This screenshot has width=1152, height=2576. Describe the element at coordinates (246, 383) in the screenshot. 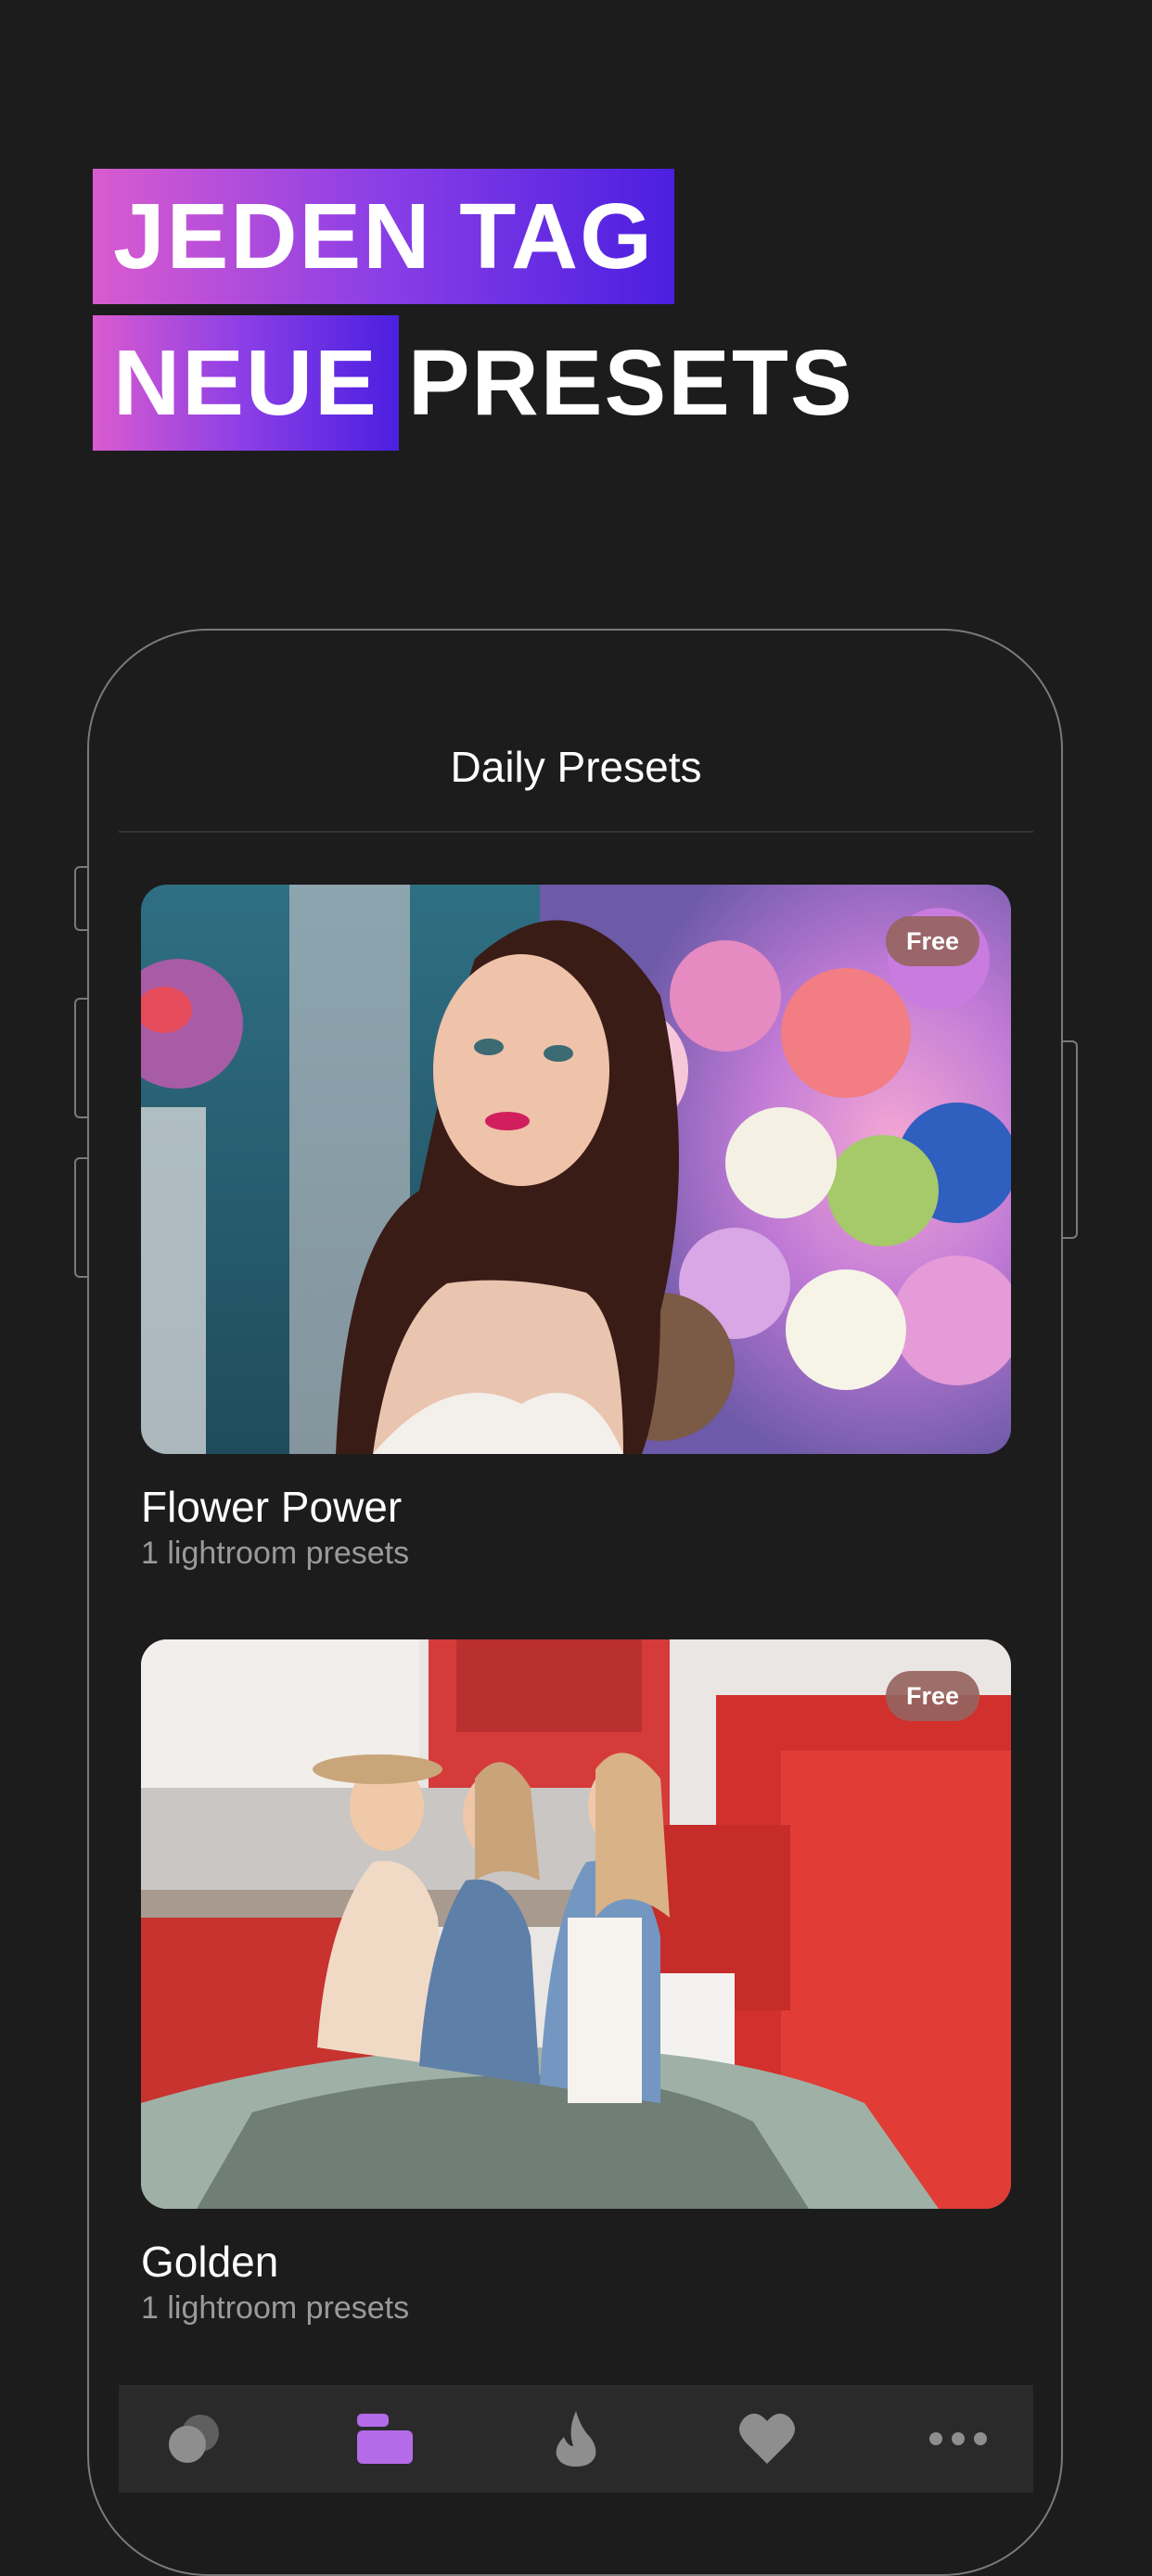

I see `headline-neue: NEUE` at that location.